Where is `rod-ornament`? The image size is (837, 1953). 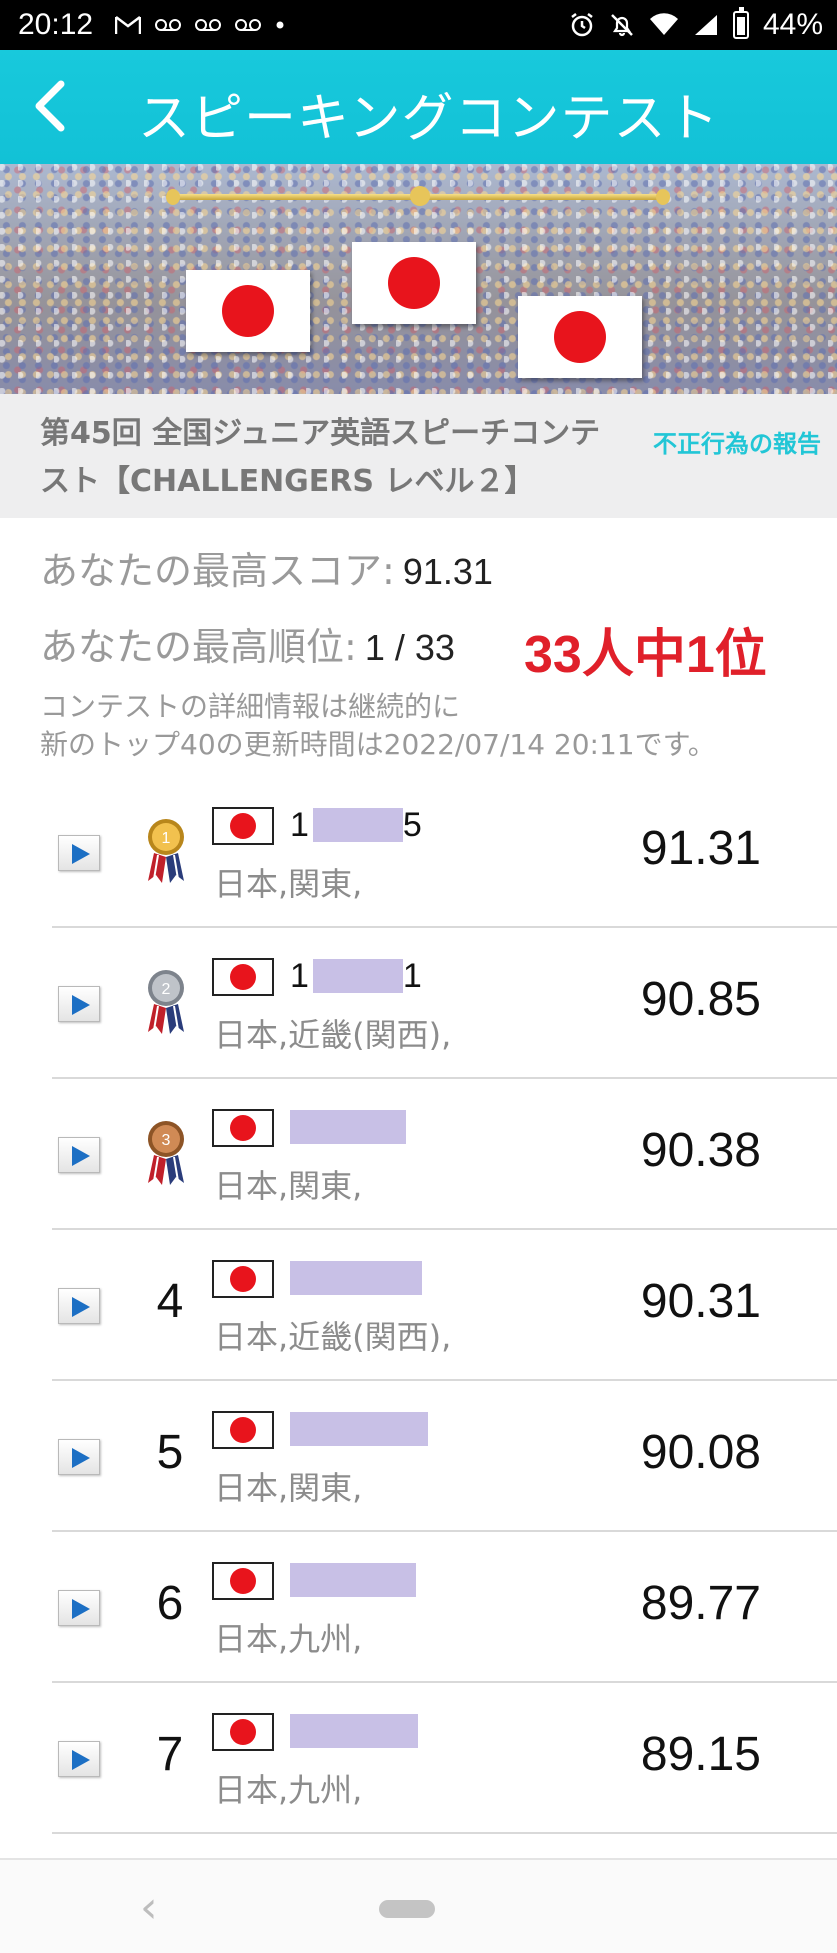
rod-ornament is located at coordinates (420, 196).